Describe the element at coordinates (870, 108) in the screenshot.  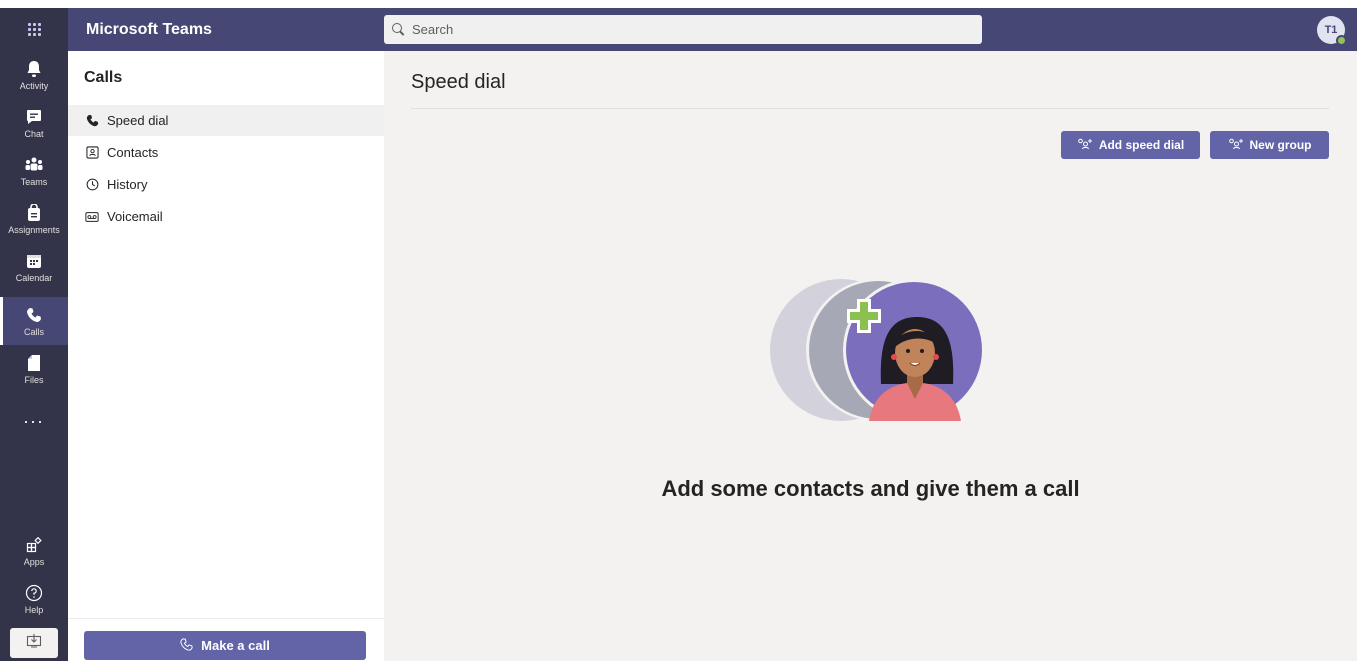
I see `title-divider` at that location.